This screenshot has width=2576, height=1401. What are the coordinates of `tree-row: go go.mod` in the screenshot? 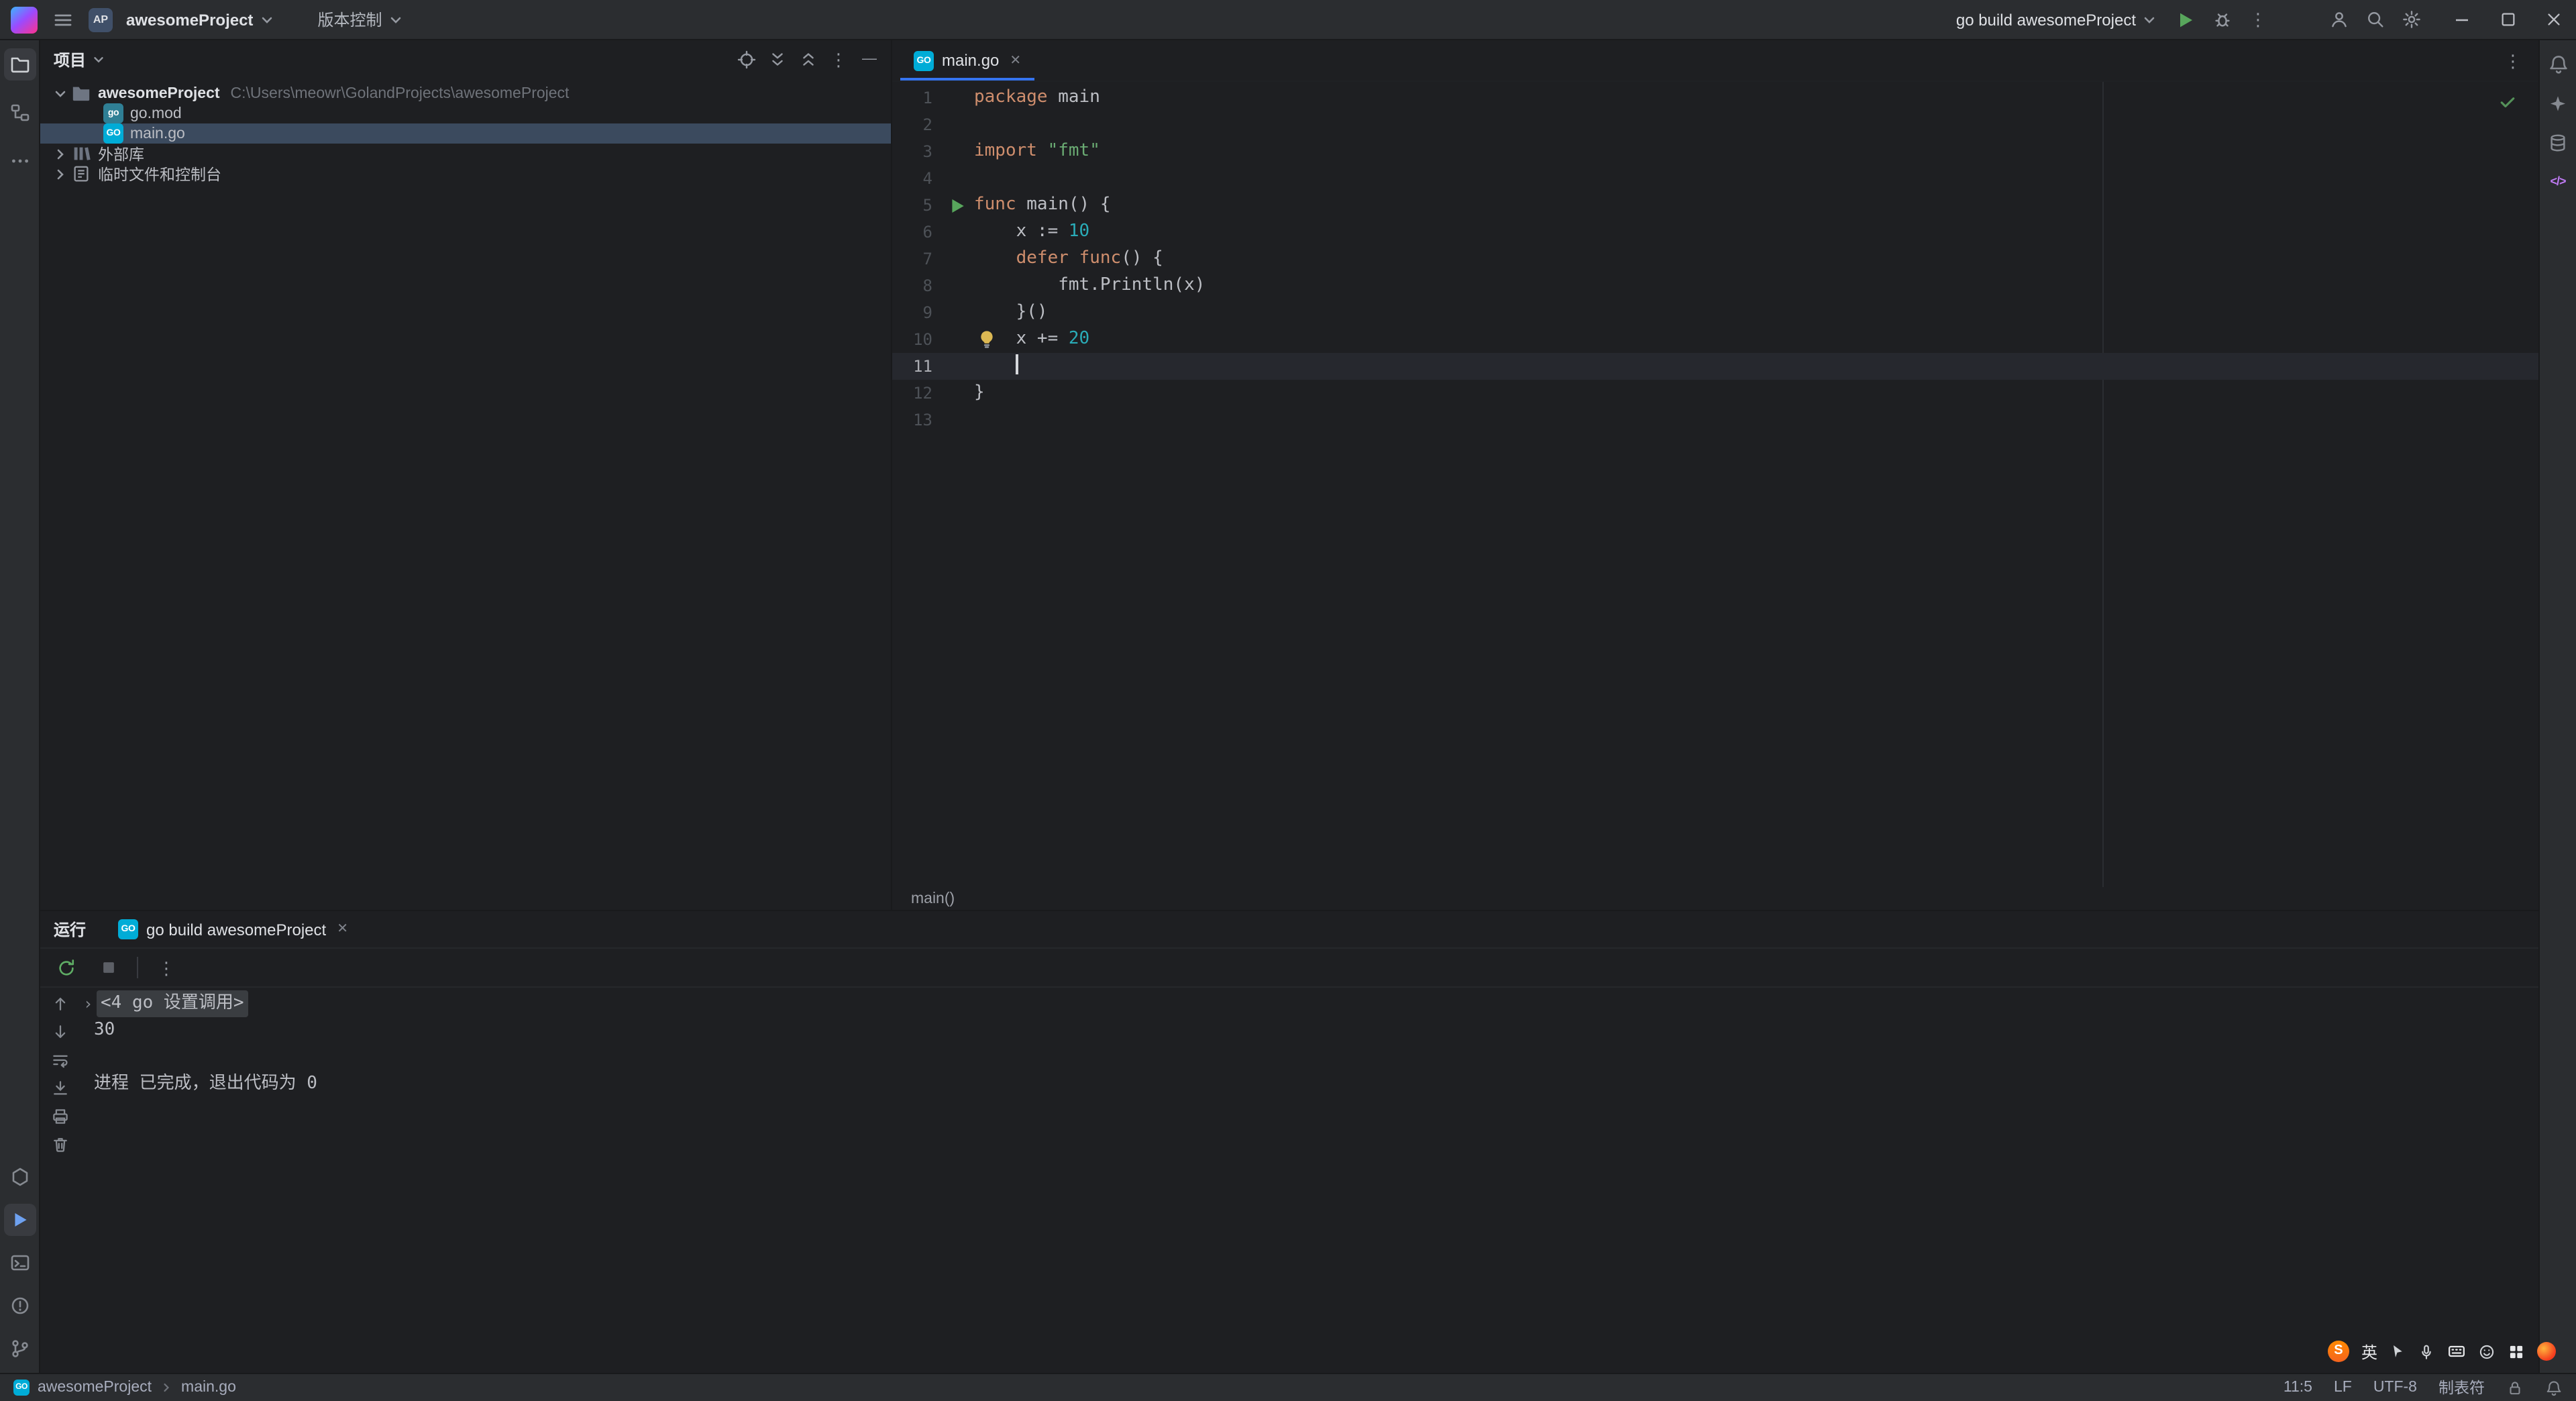 It's located at (465, 113).